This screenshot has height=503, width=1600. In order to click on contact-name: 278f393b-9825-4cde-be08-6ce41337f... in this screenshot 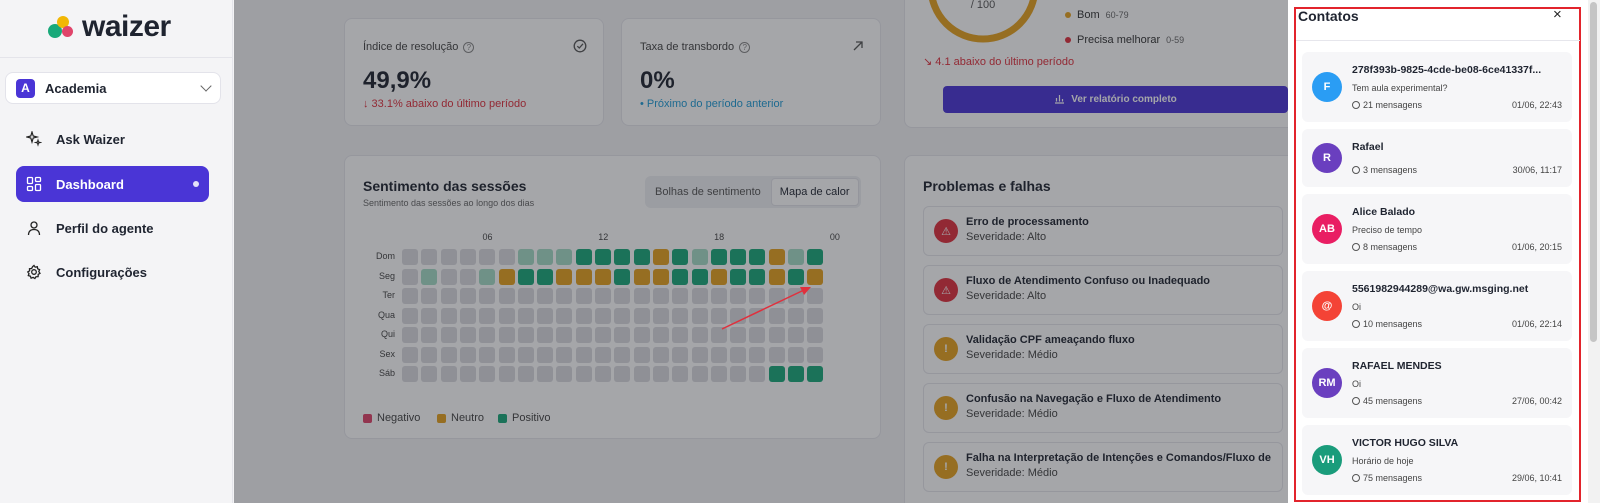, I will do `click(1447, 70)`.